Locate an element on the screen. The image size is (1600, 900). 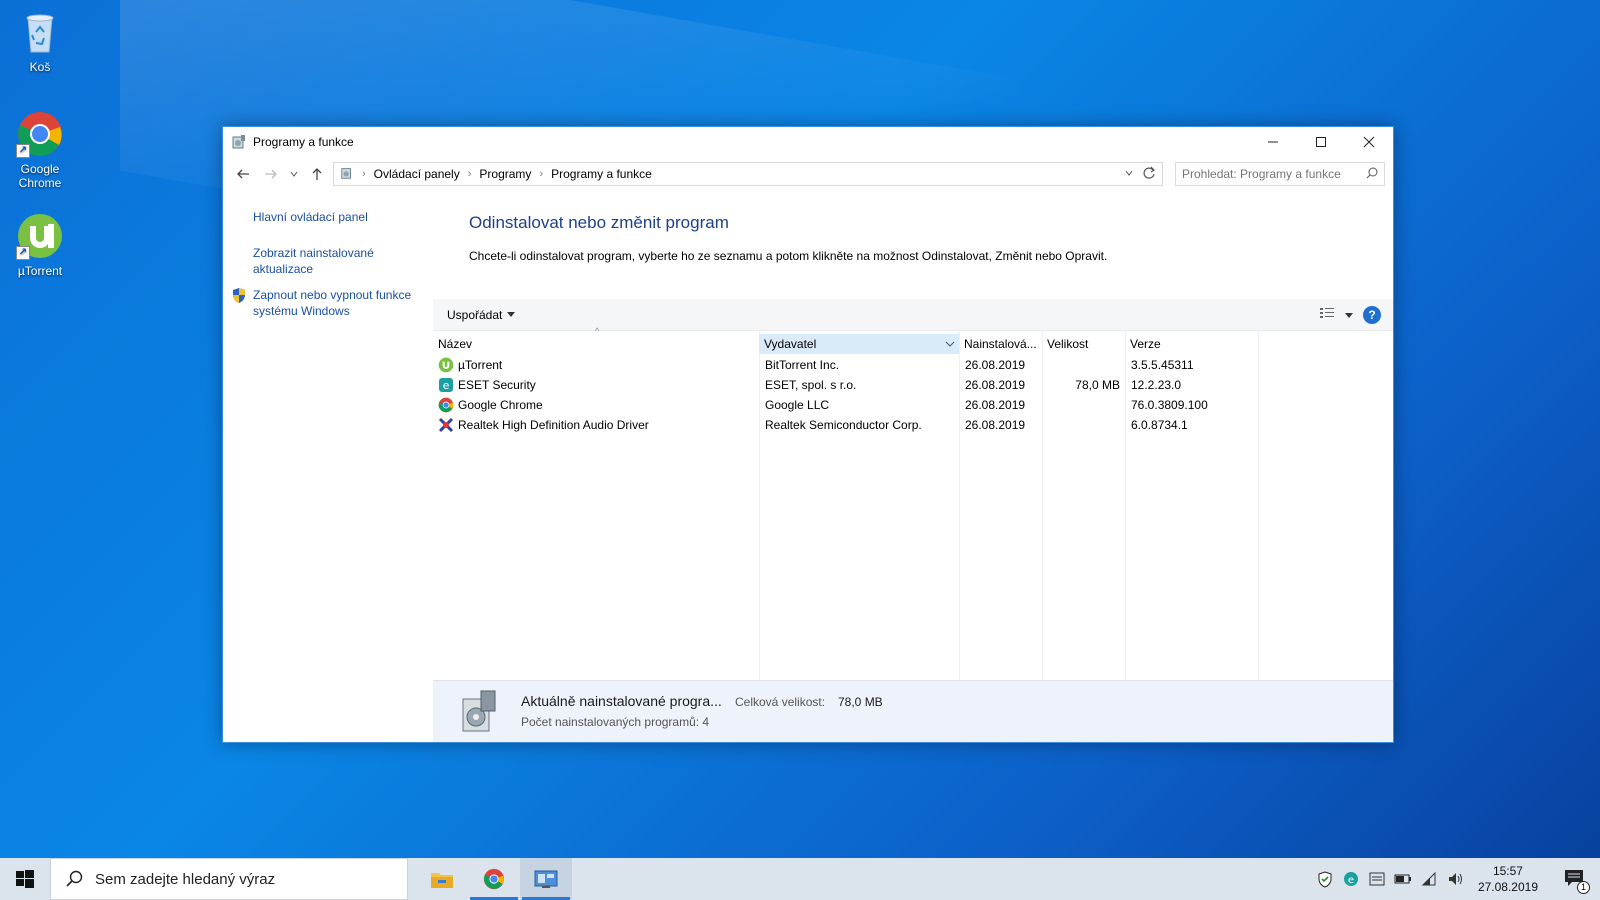
title-bar: Programy a funkce is located at coordinates (808, 142).